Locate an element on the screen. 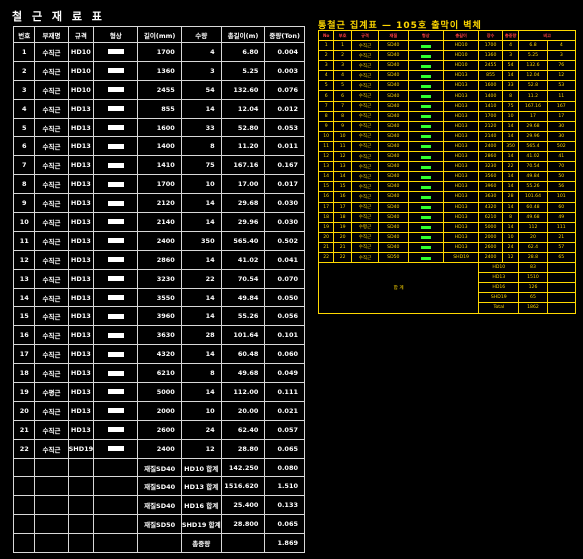  cell-quantity: 33 is located at coordinates (201, 127).